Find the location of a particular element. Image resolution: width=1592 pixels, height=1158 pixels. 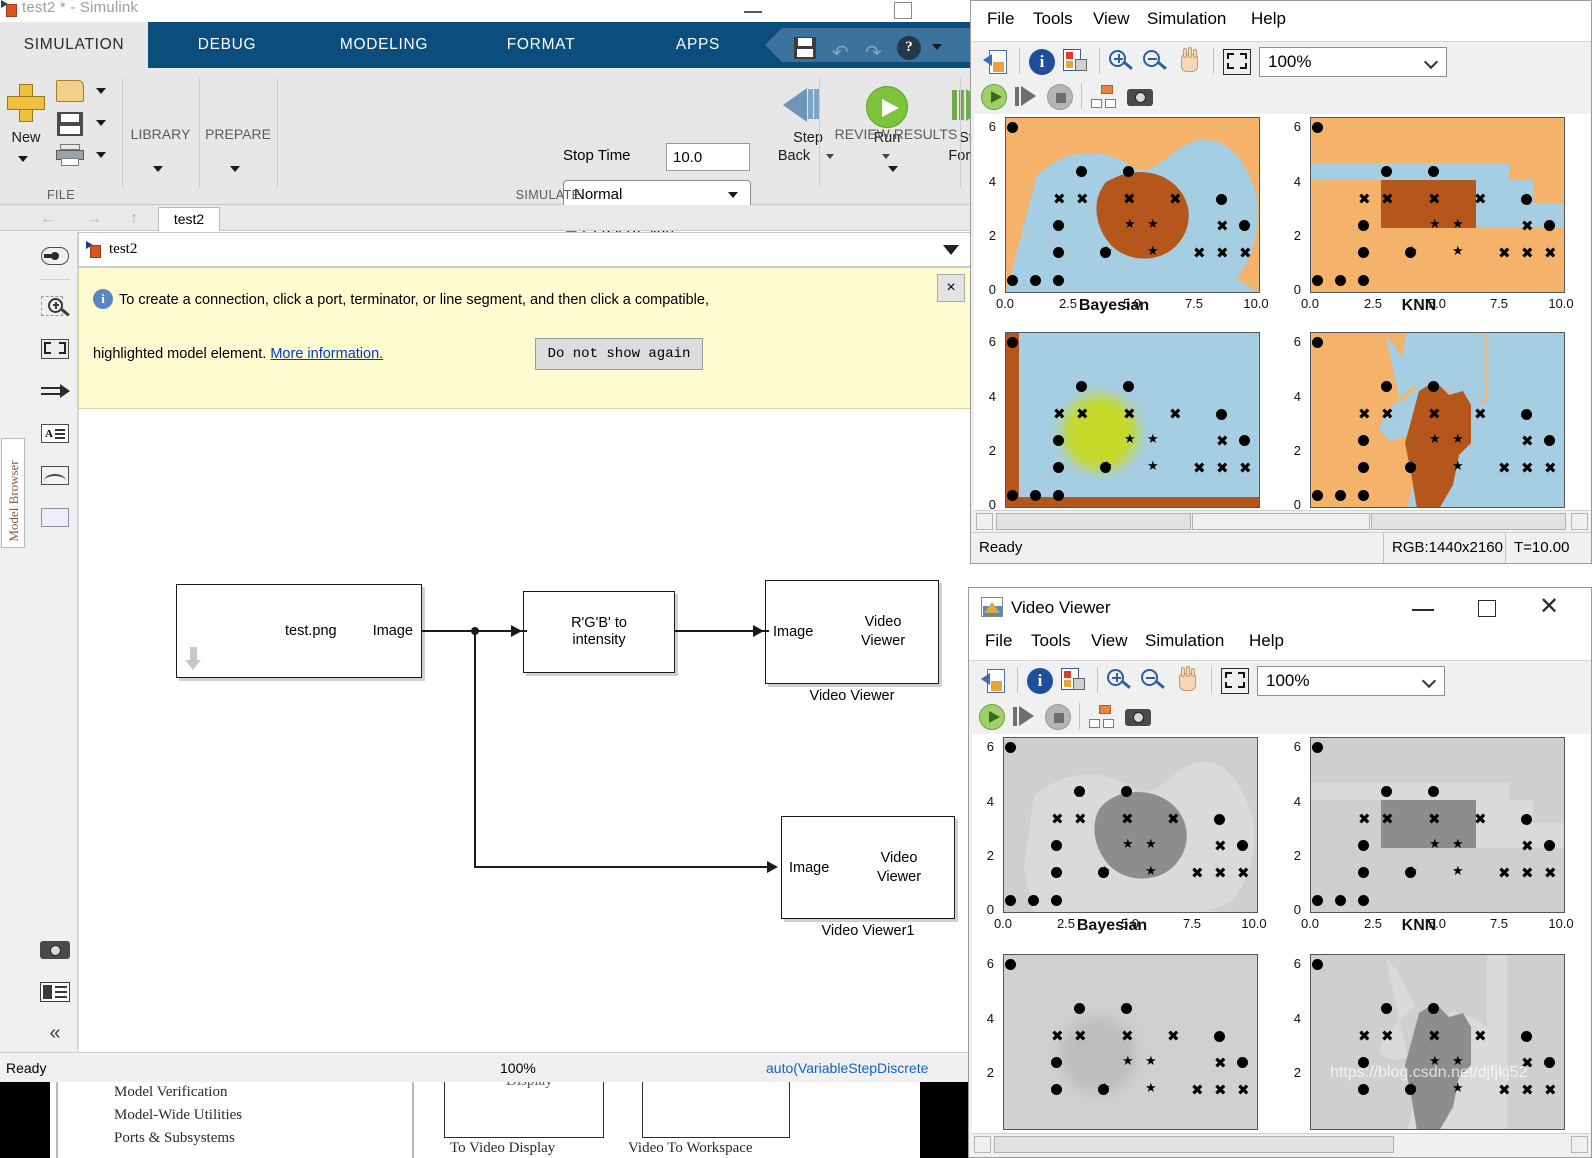

vv2-menu-file: File is located at coordinates (998, 641).